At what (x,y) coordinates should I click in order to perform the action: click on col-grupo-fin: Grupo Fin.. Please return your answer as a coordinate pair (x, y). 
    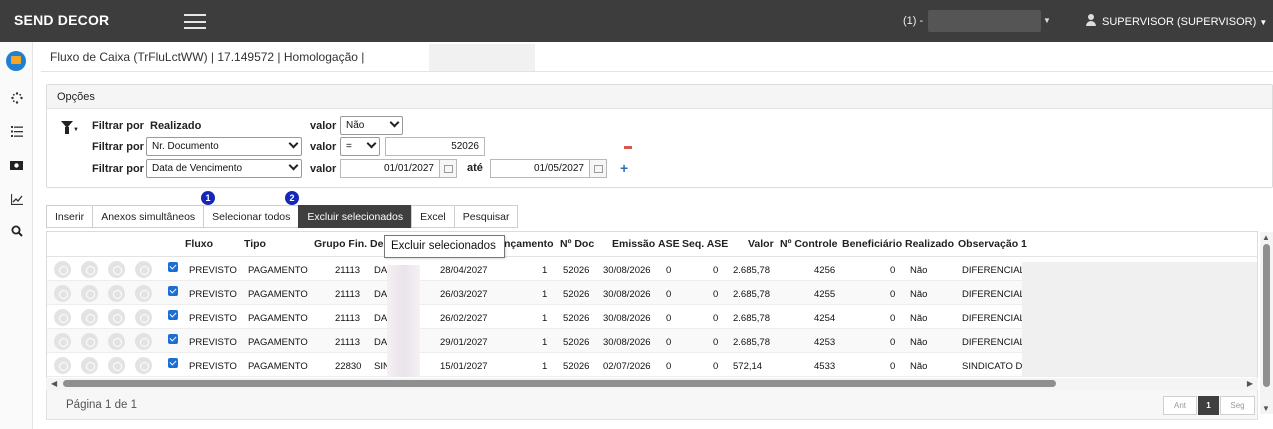
    Looking at the image, I should click on (340, 244).